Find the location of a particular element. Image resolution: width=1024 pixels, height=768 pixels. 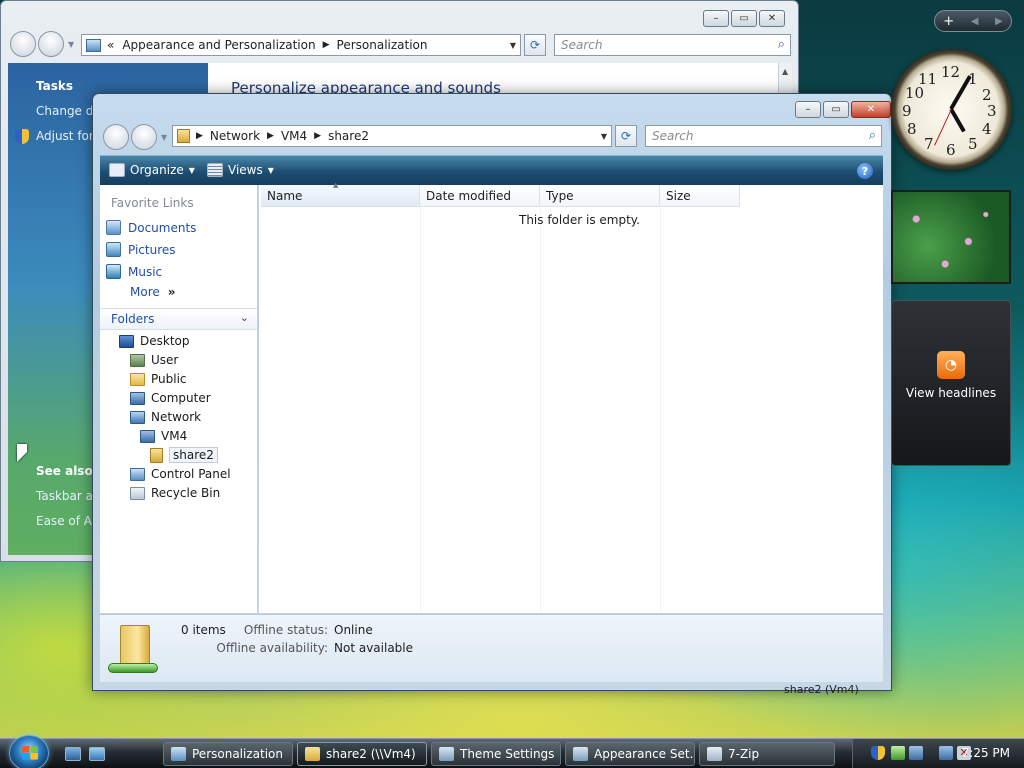

network-status-icon is located at coordinates (916, 753).